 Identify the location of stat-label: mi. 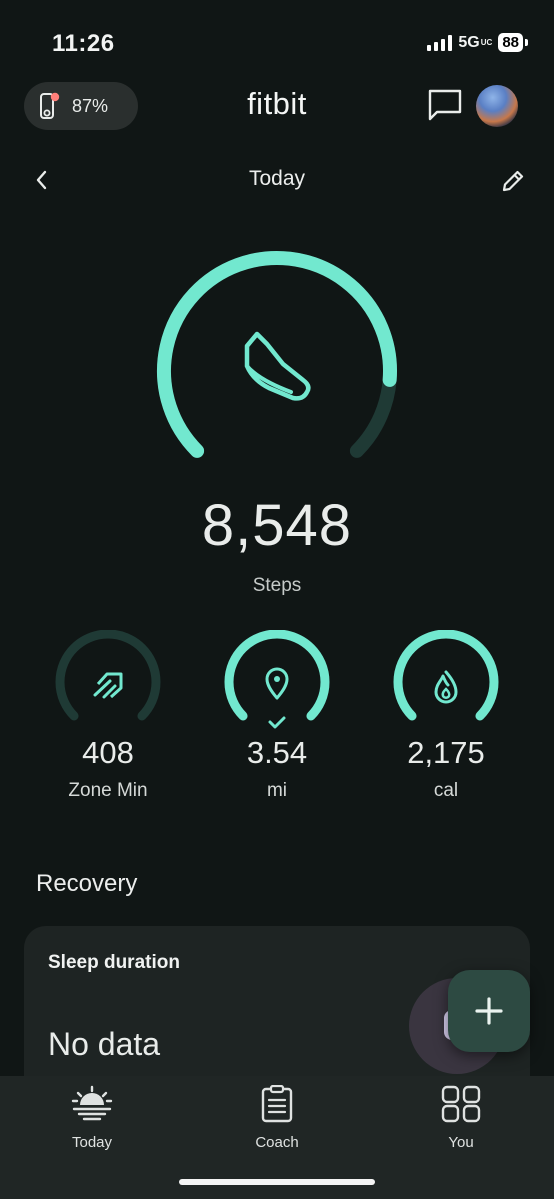
(277, 790).